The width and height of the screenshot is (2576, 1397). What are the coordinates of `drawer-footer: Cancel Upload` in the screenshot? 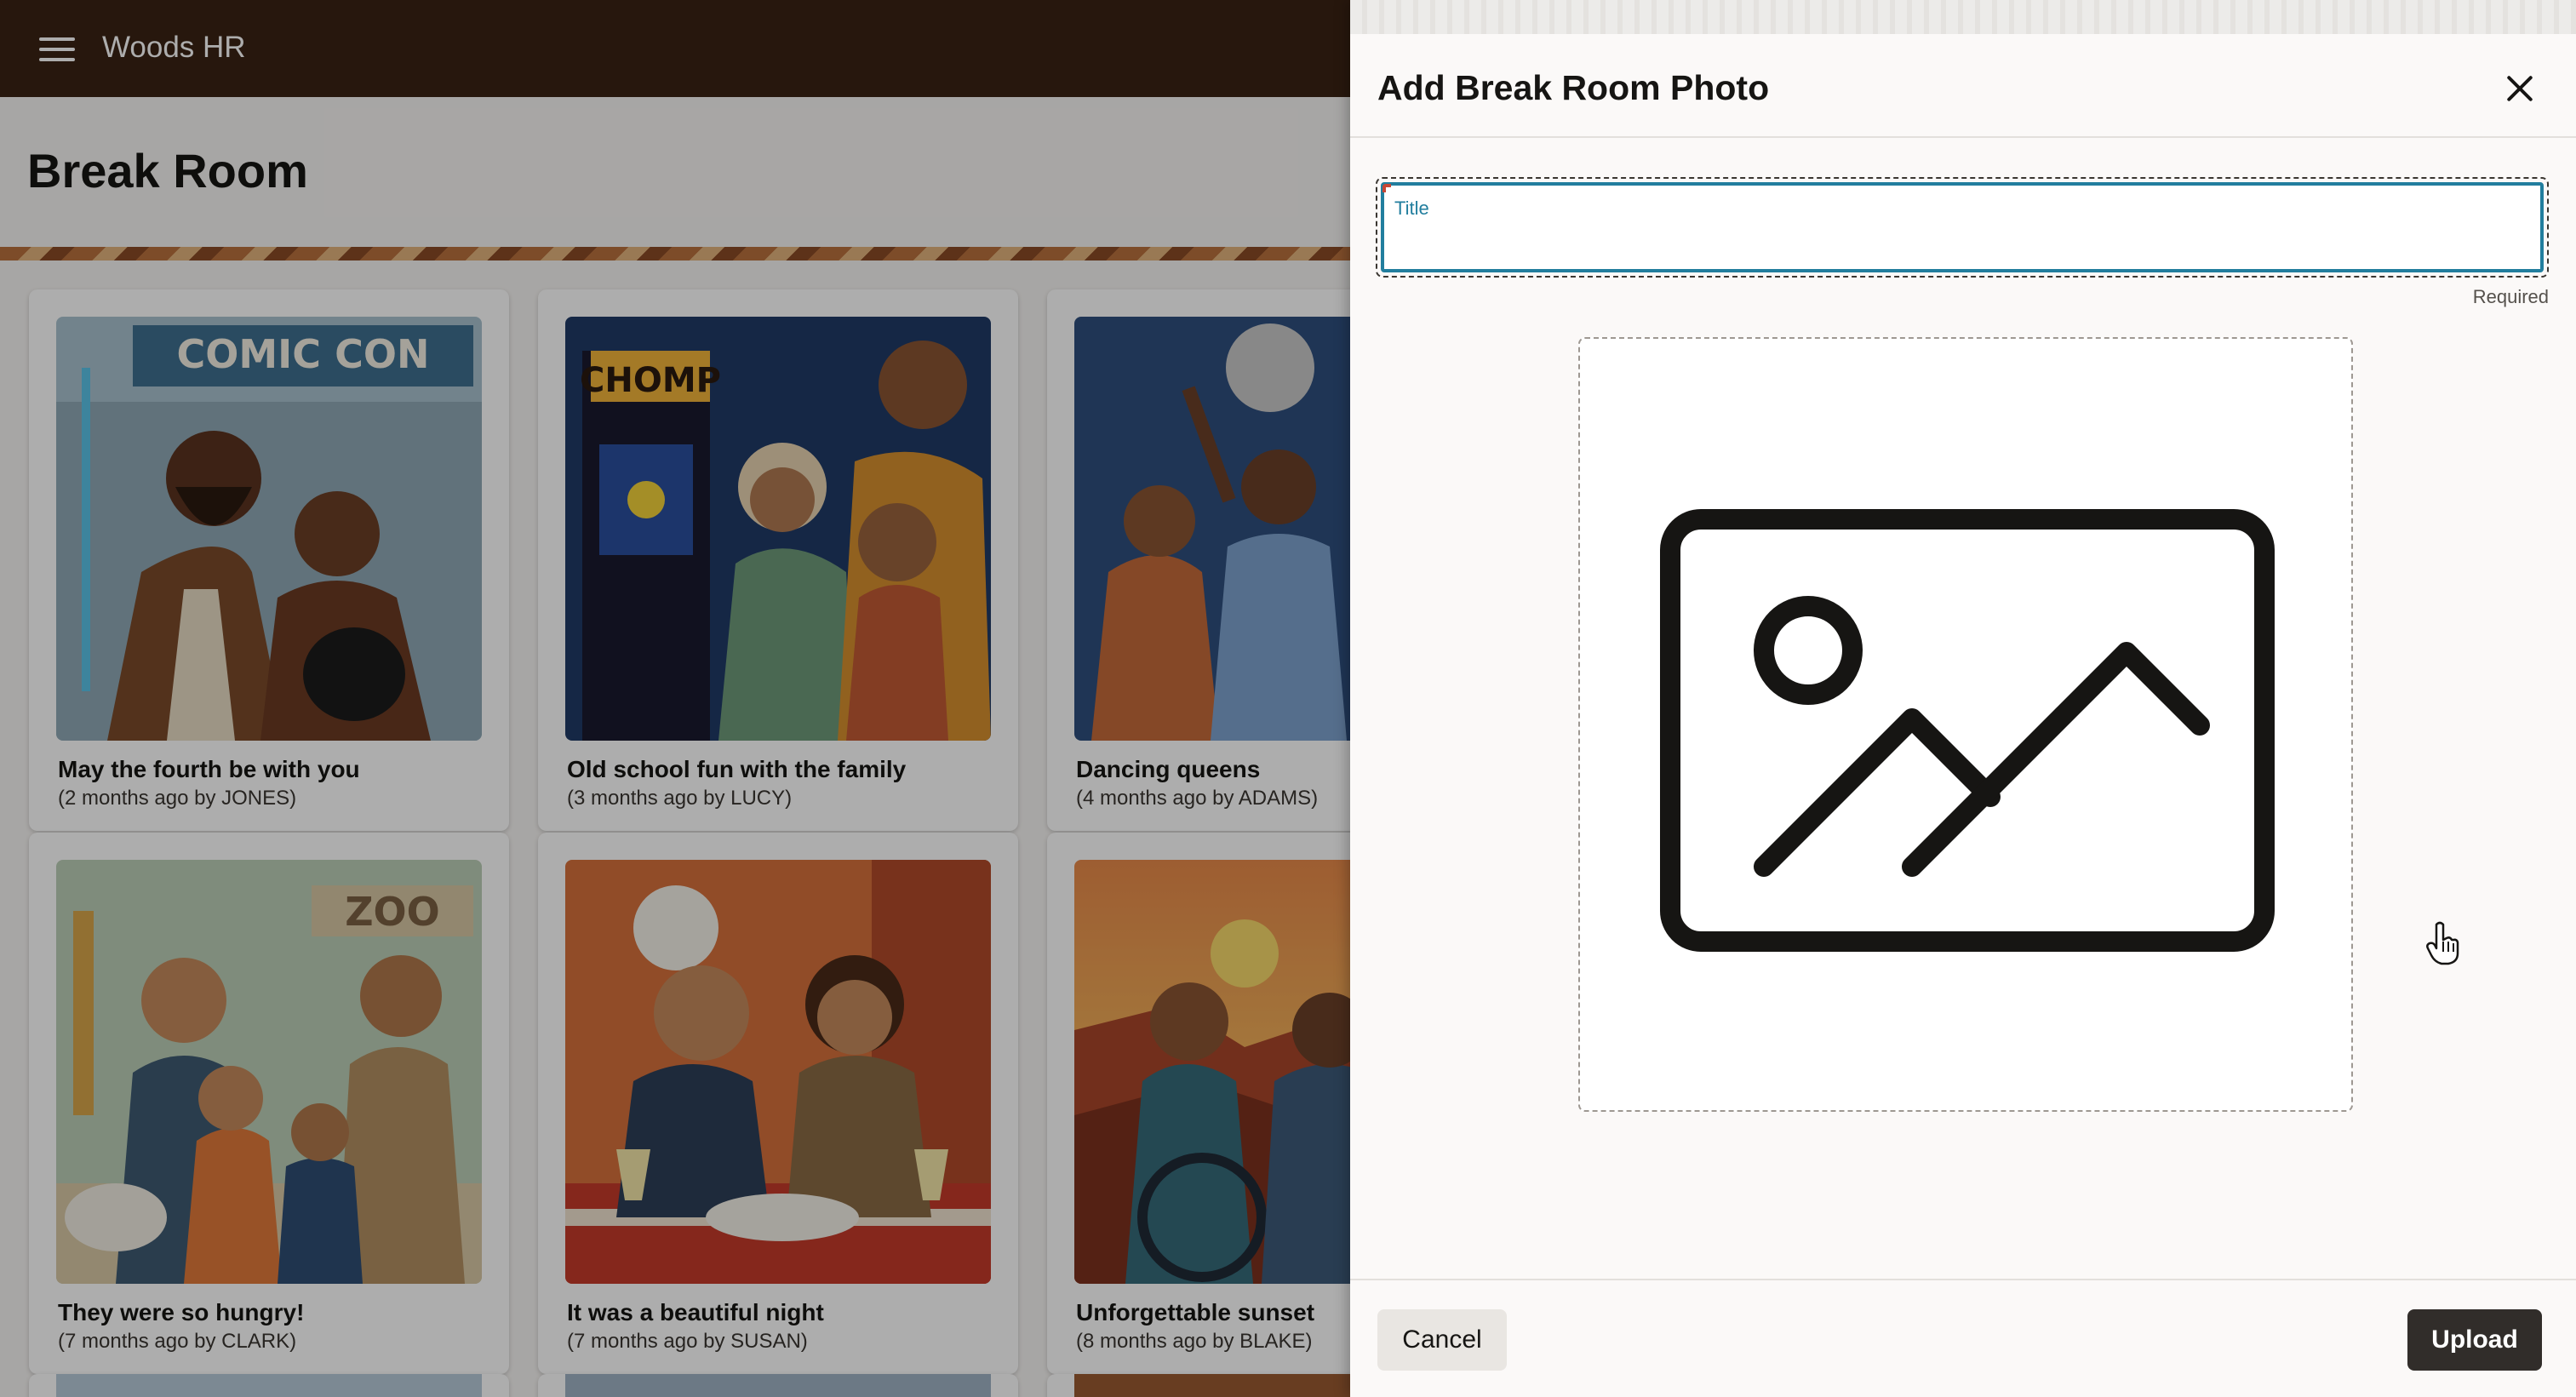 It's located at (1963, 1338).